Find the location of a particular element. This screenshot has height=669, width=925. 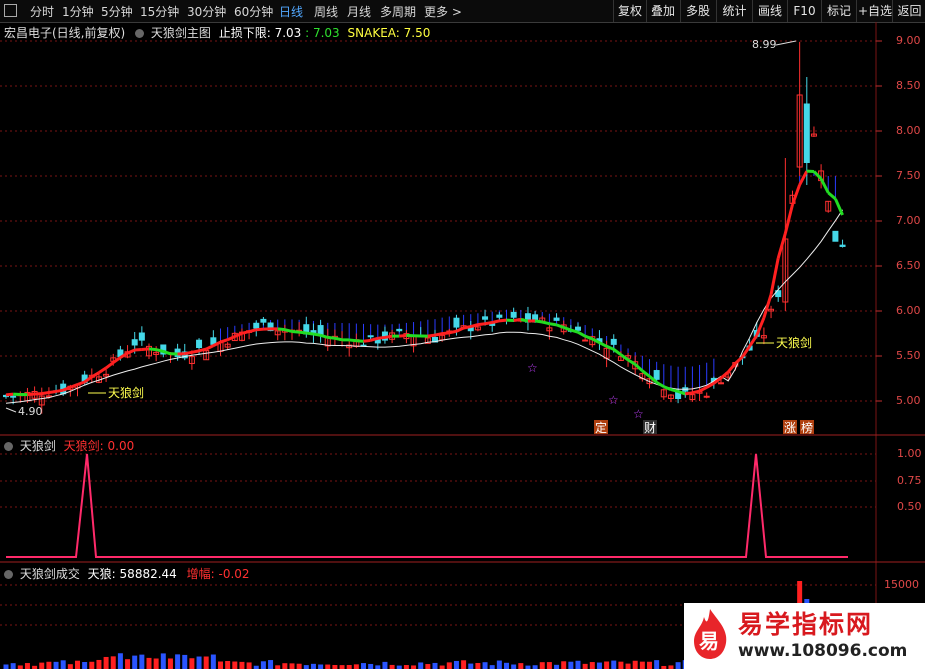

pane2-sub-label: 天狼剑: is located at coordinates (83, 446).